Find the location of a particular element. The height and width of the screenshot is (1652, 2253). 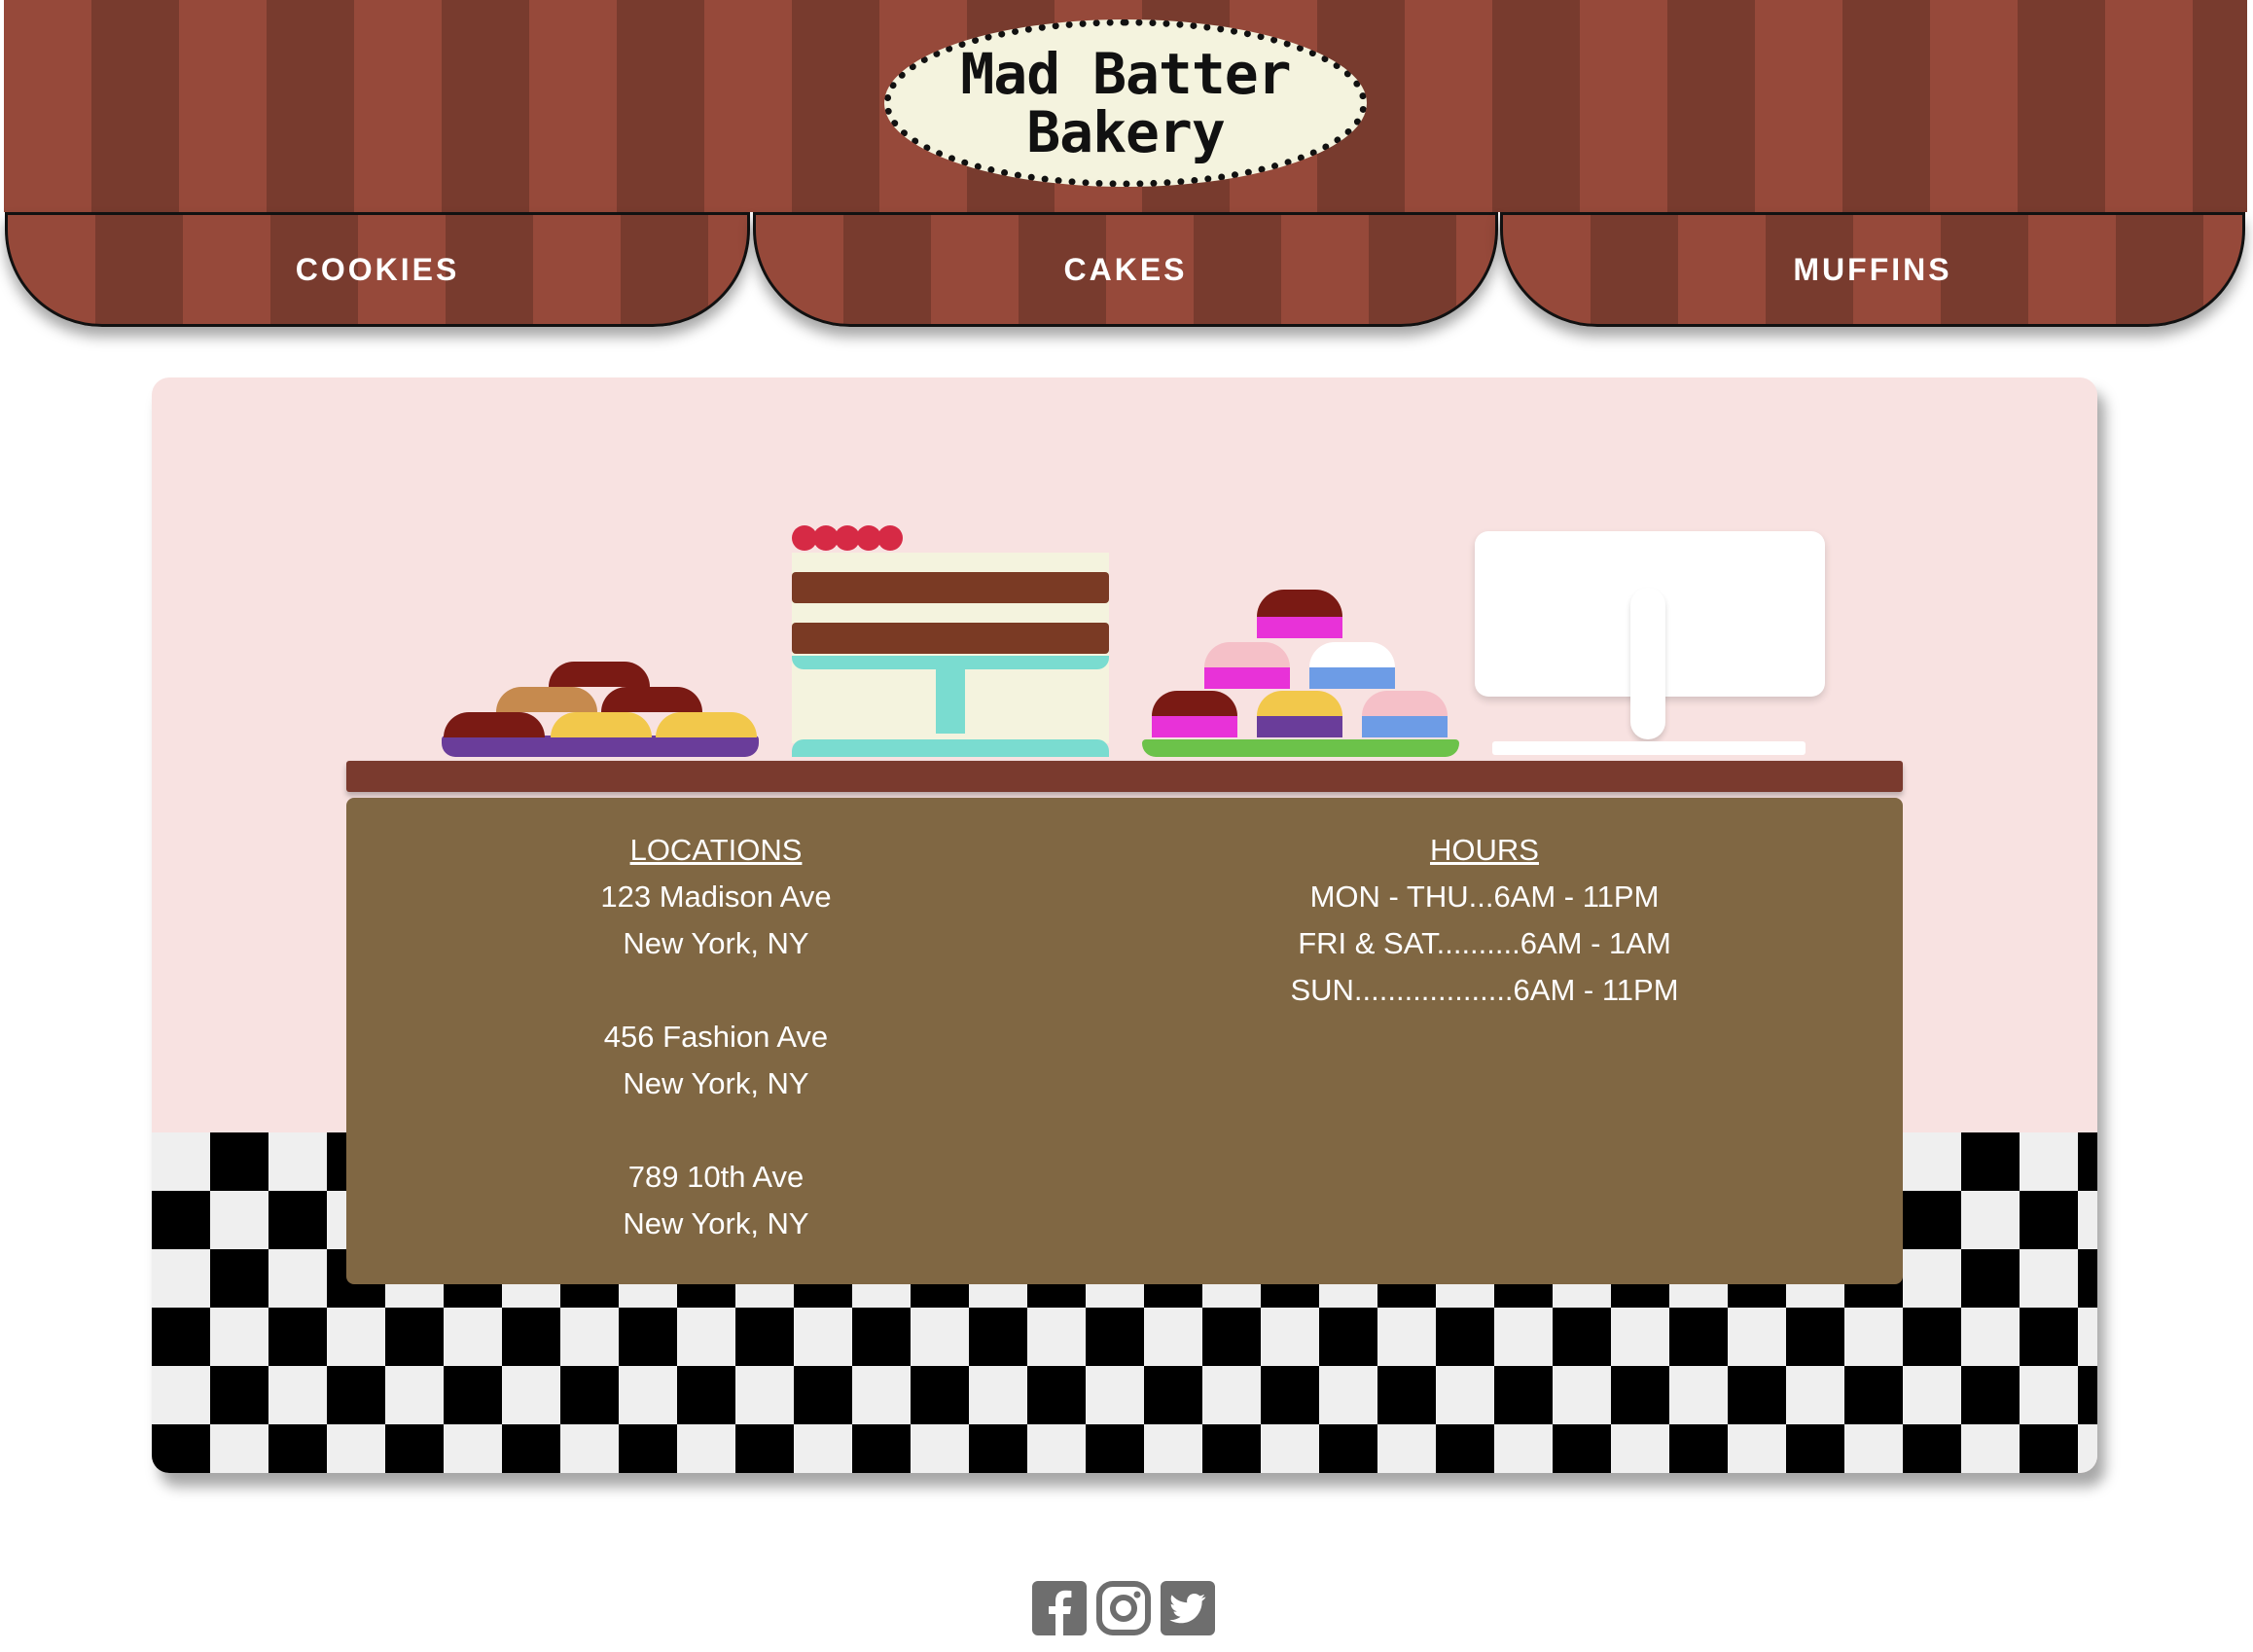

nav-tab-cakes: CAKES is located at coordinates (1125, 269).